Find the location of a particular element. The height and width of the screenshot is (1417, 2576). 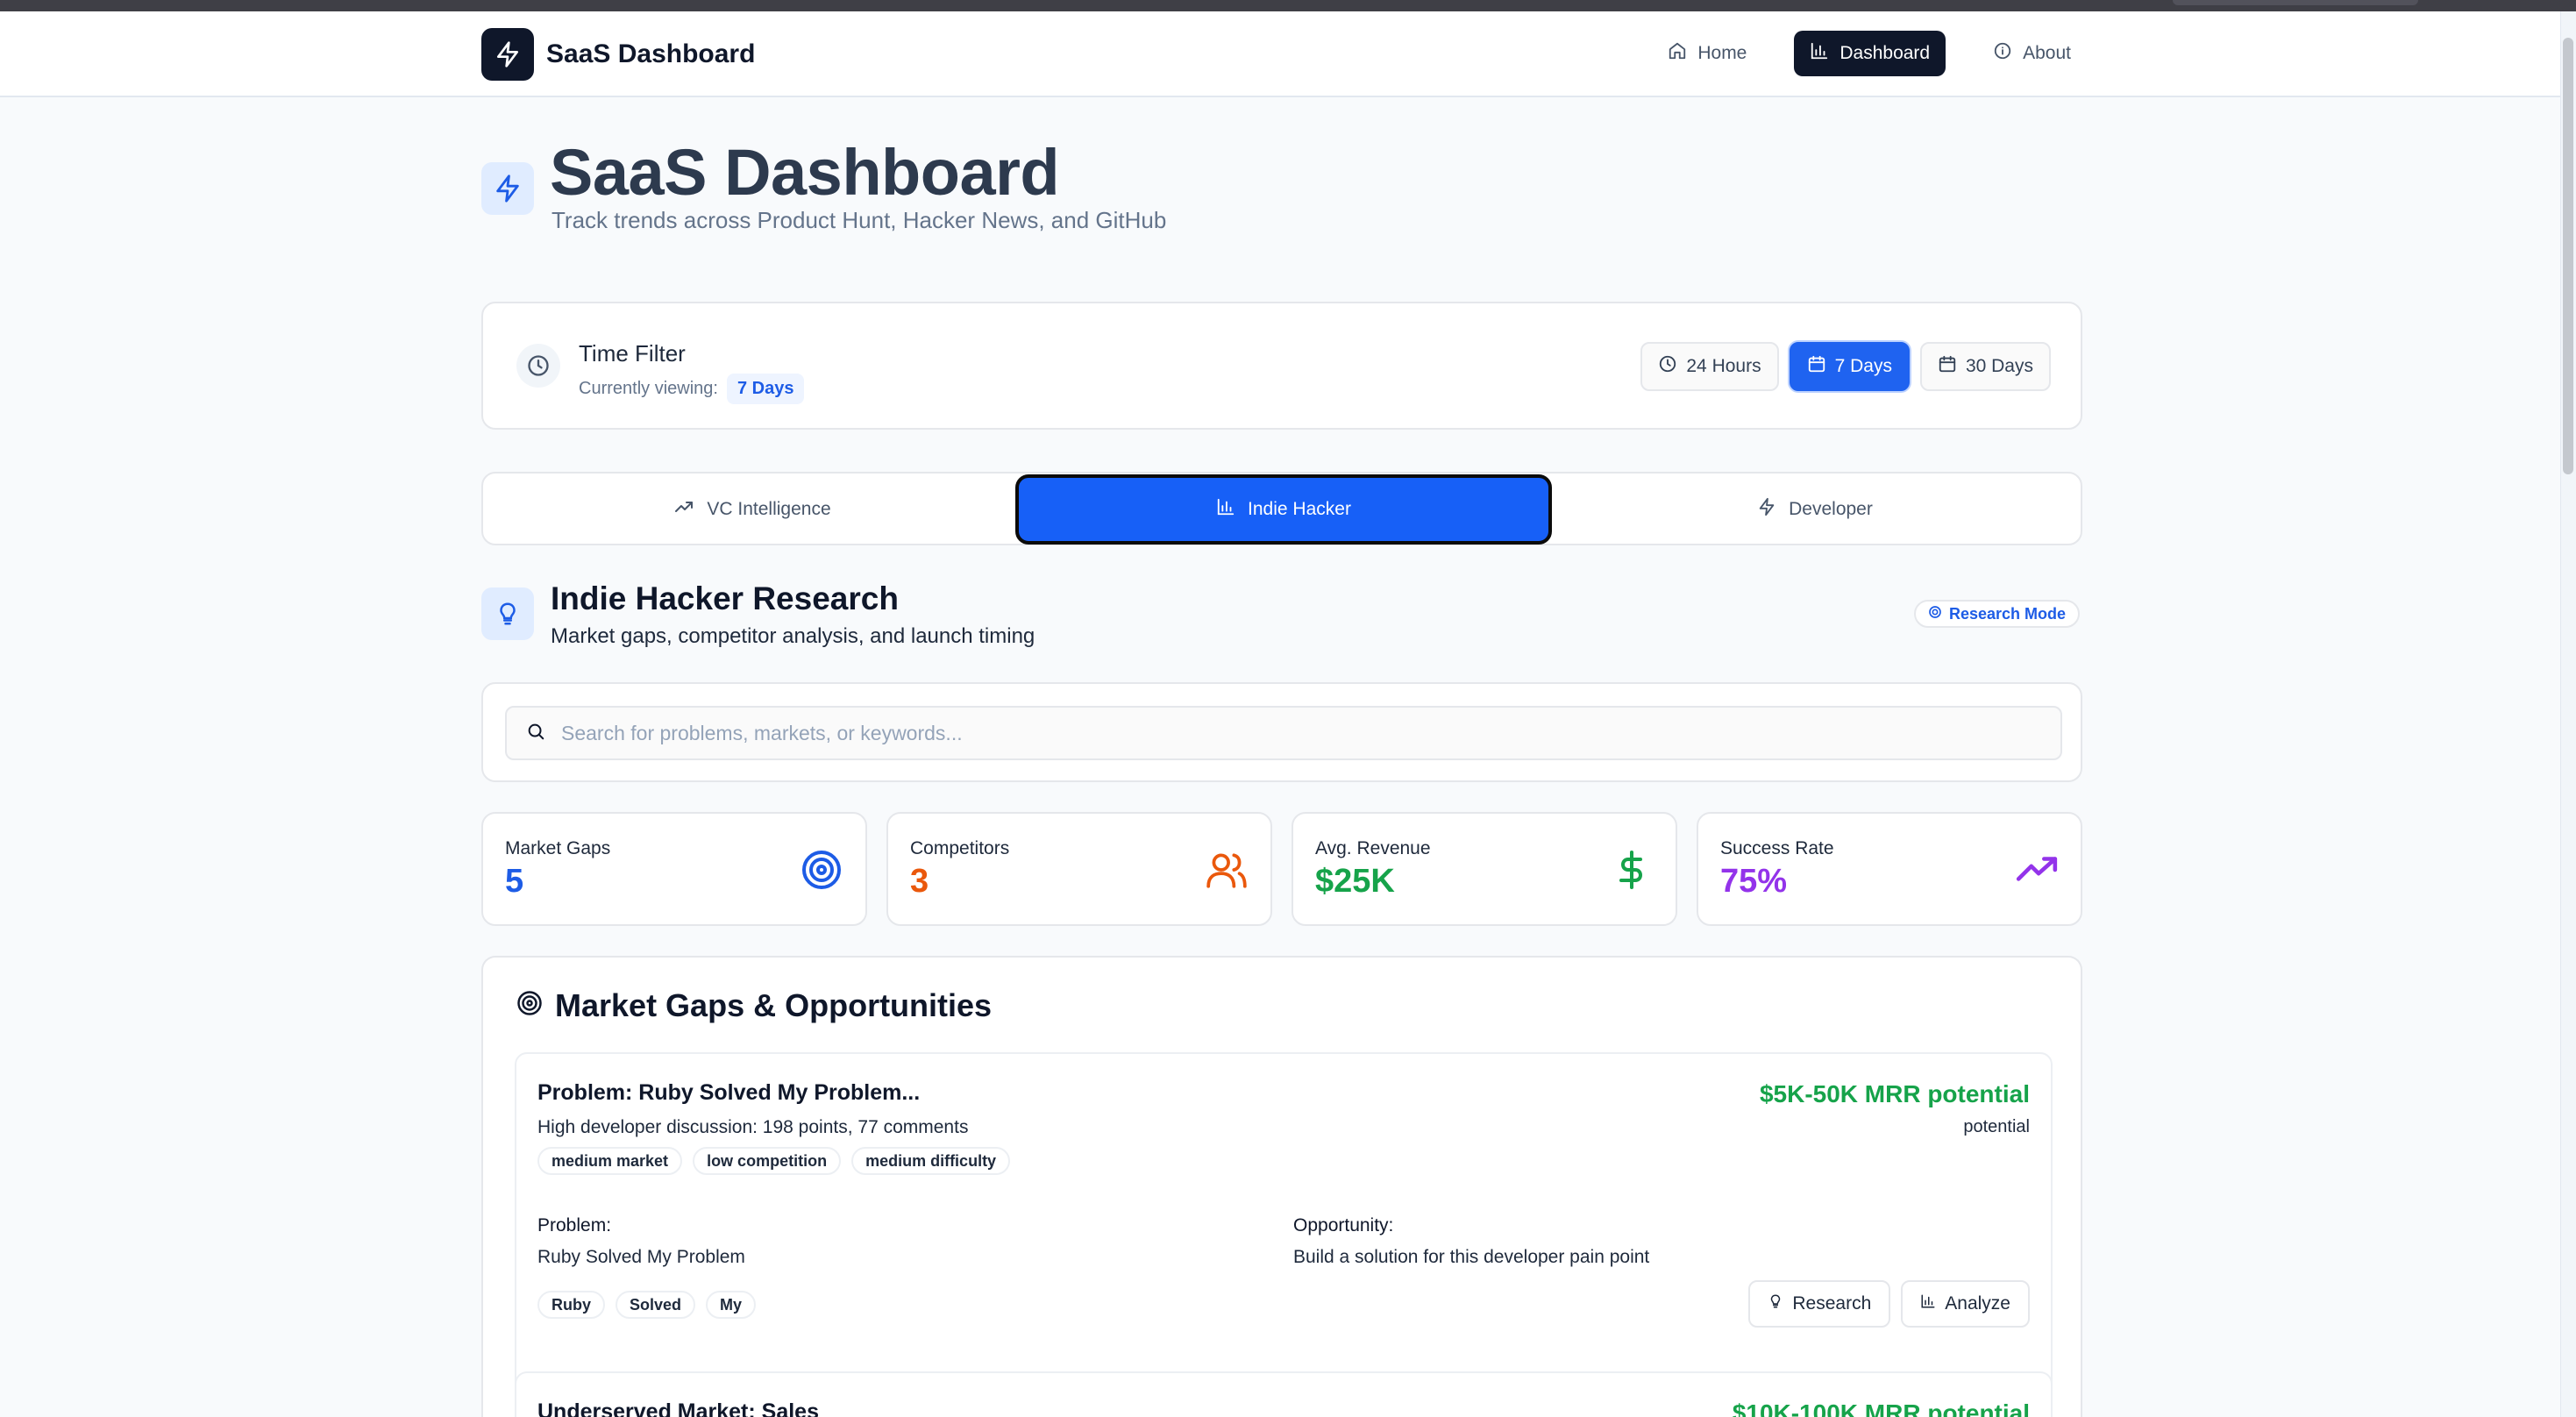

keyword-tag: Solved is located at coordinates (656, 1305).